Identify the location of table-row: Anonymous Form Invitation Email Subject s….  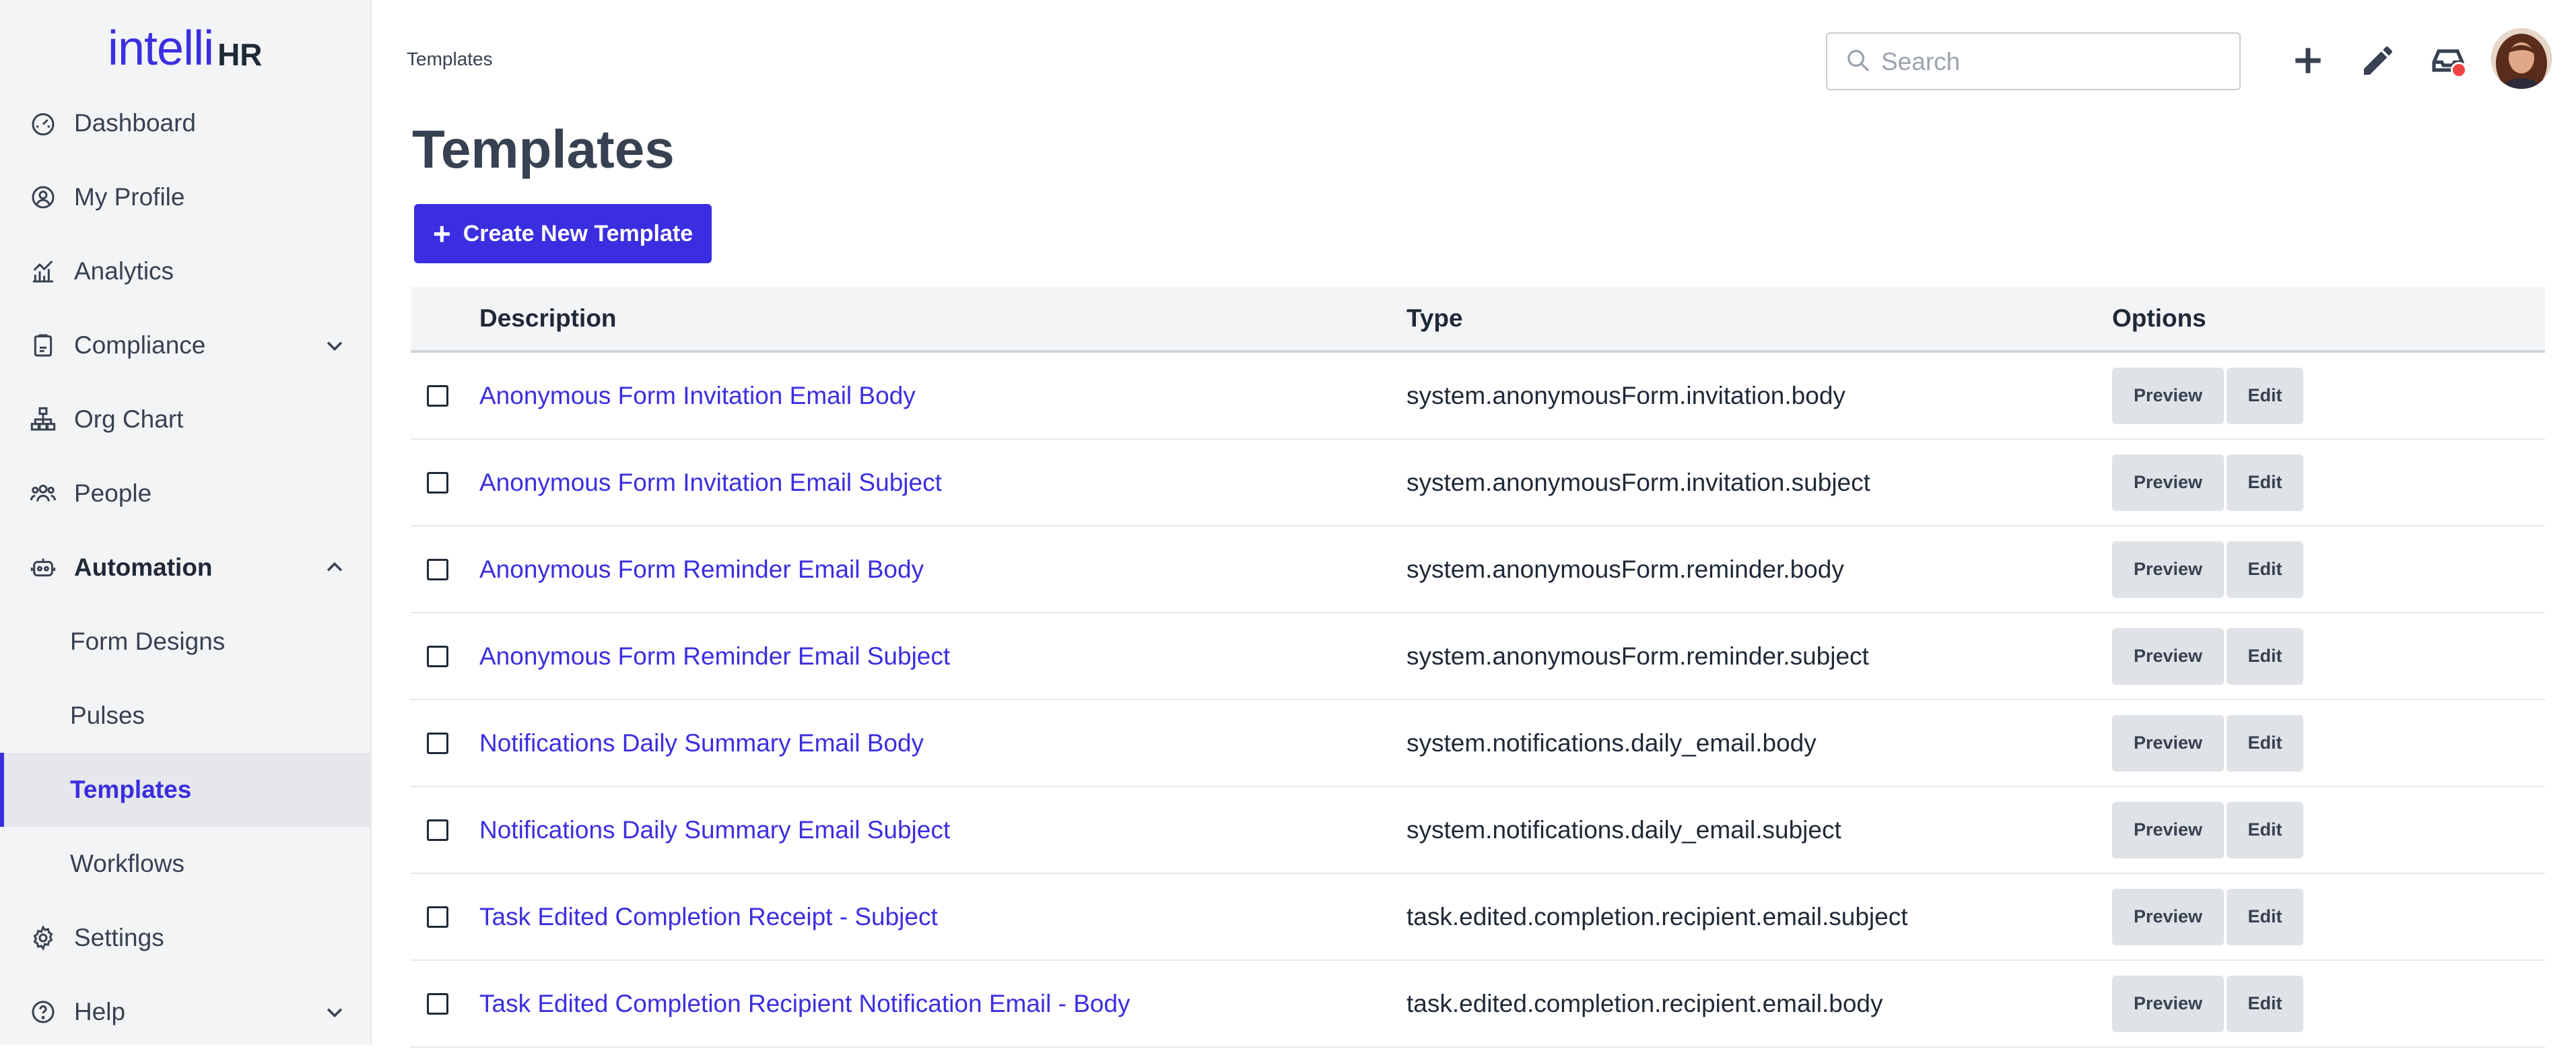
(1478, 483).